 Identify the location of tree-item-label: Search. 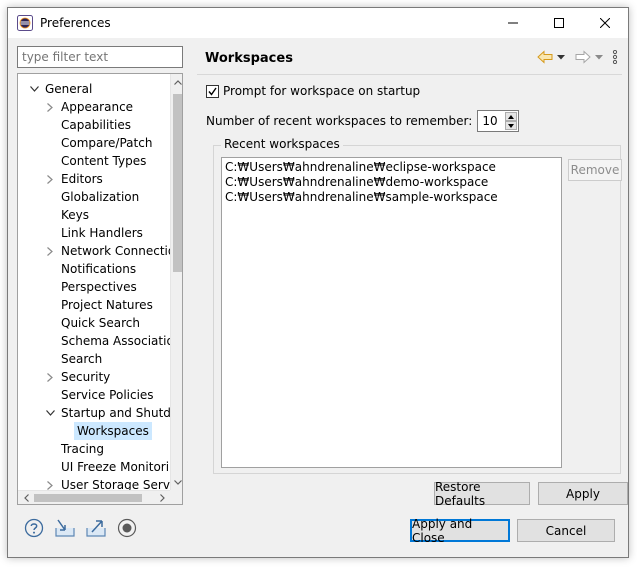
(81, 359).